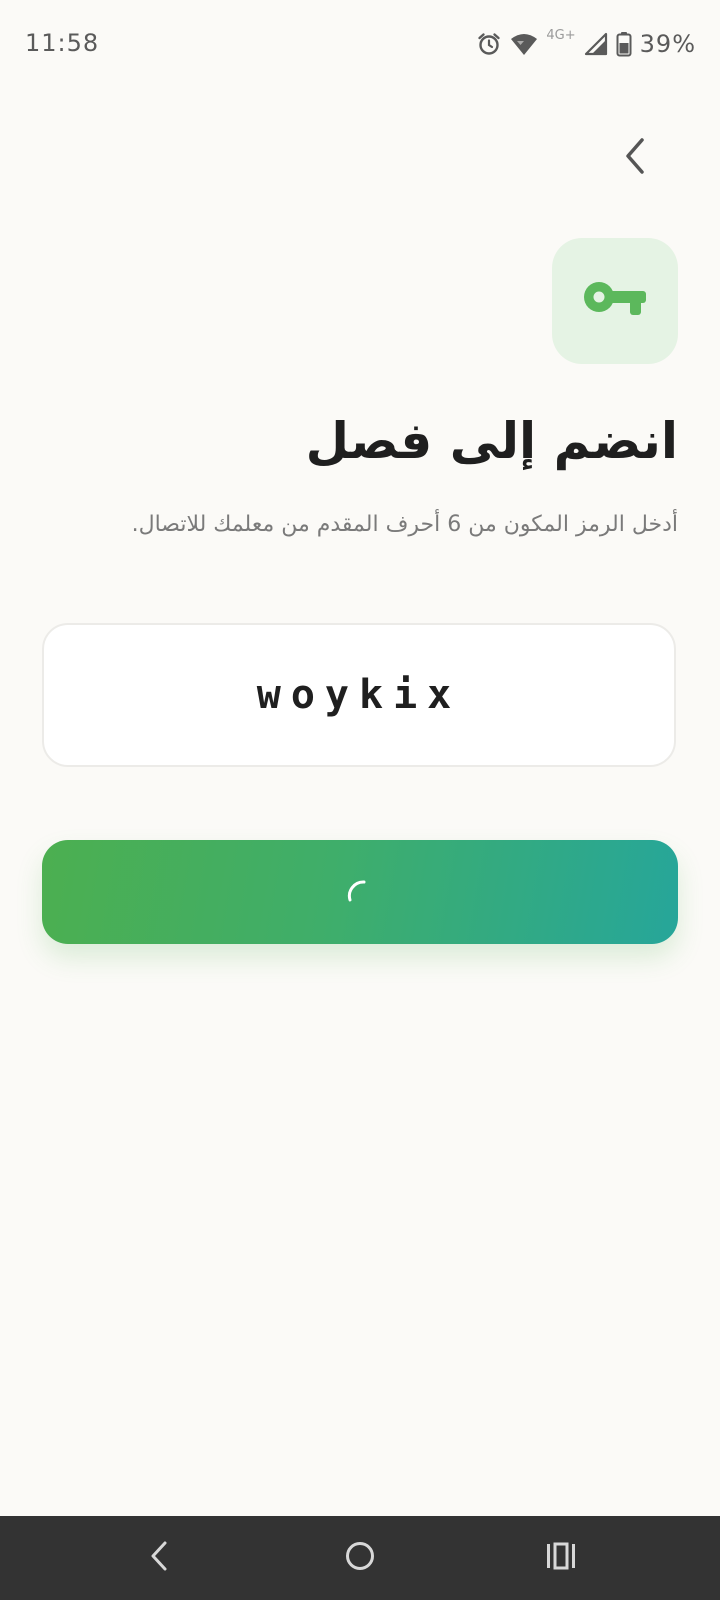  I want to click on nav-recents-button, so click(561, 1558).